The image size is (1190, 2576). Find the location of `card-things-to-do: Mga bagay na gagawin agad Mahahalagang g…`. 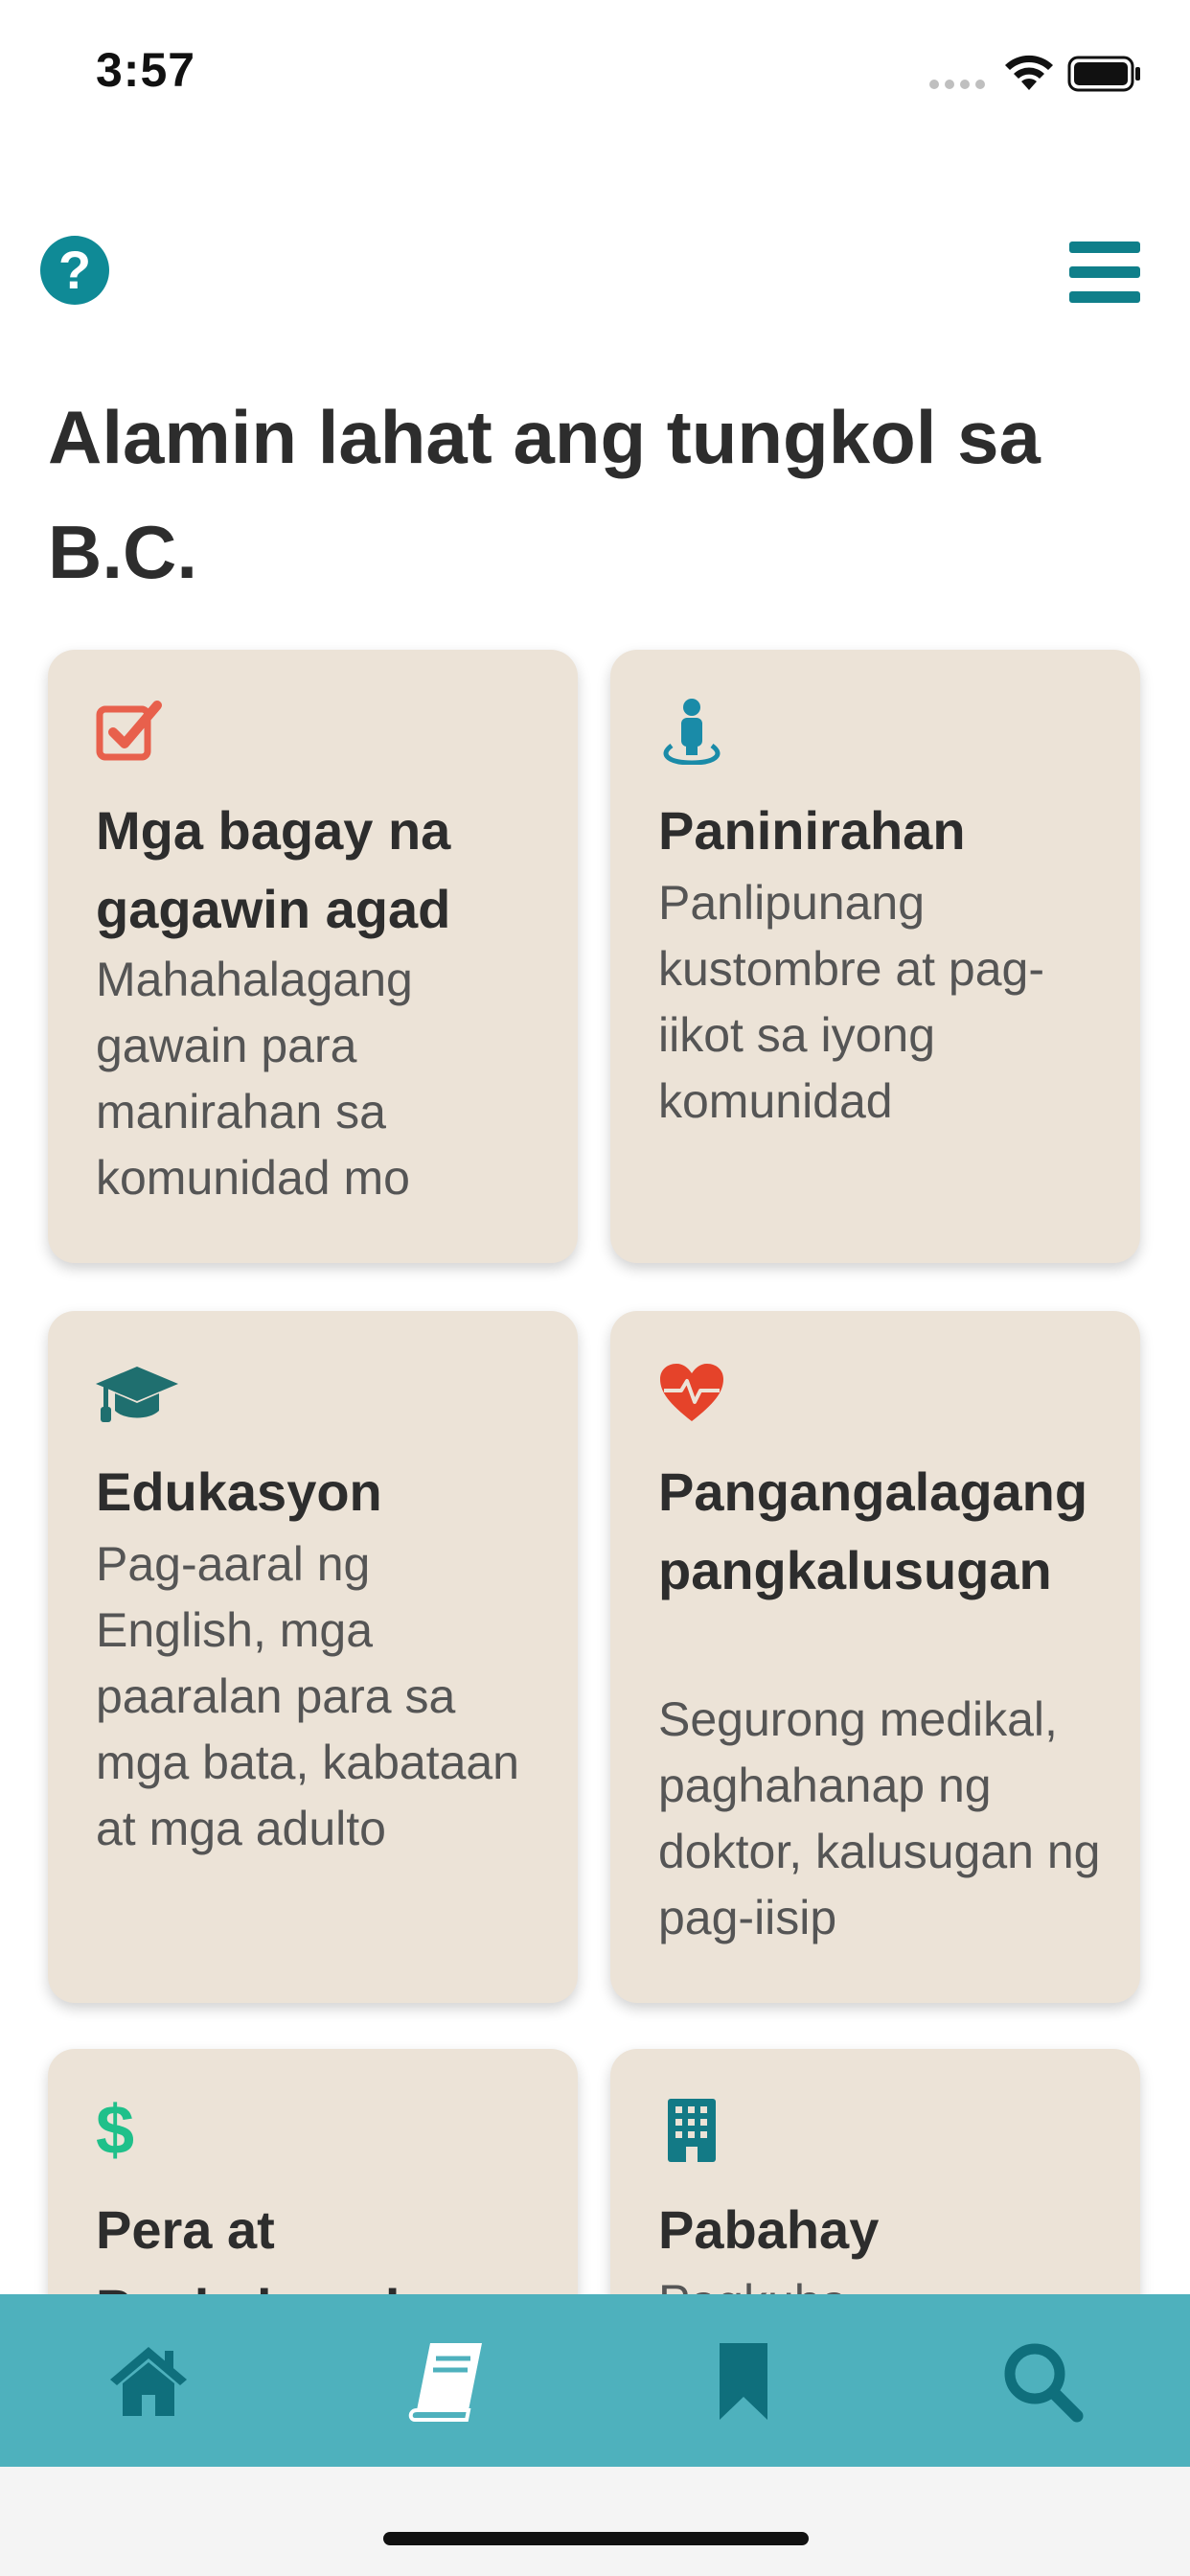

card-things-to-do: Mga bagay na gagawin agad Mahahalagang g… is located at coordinates (313, 956).